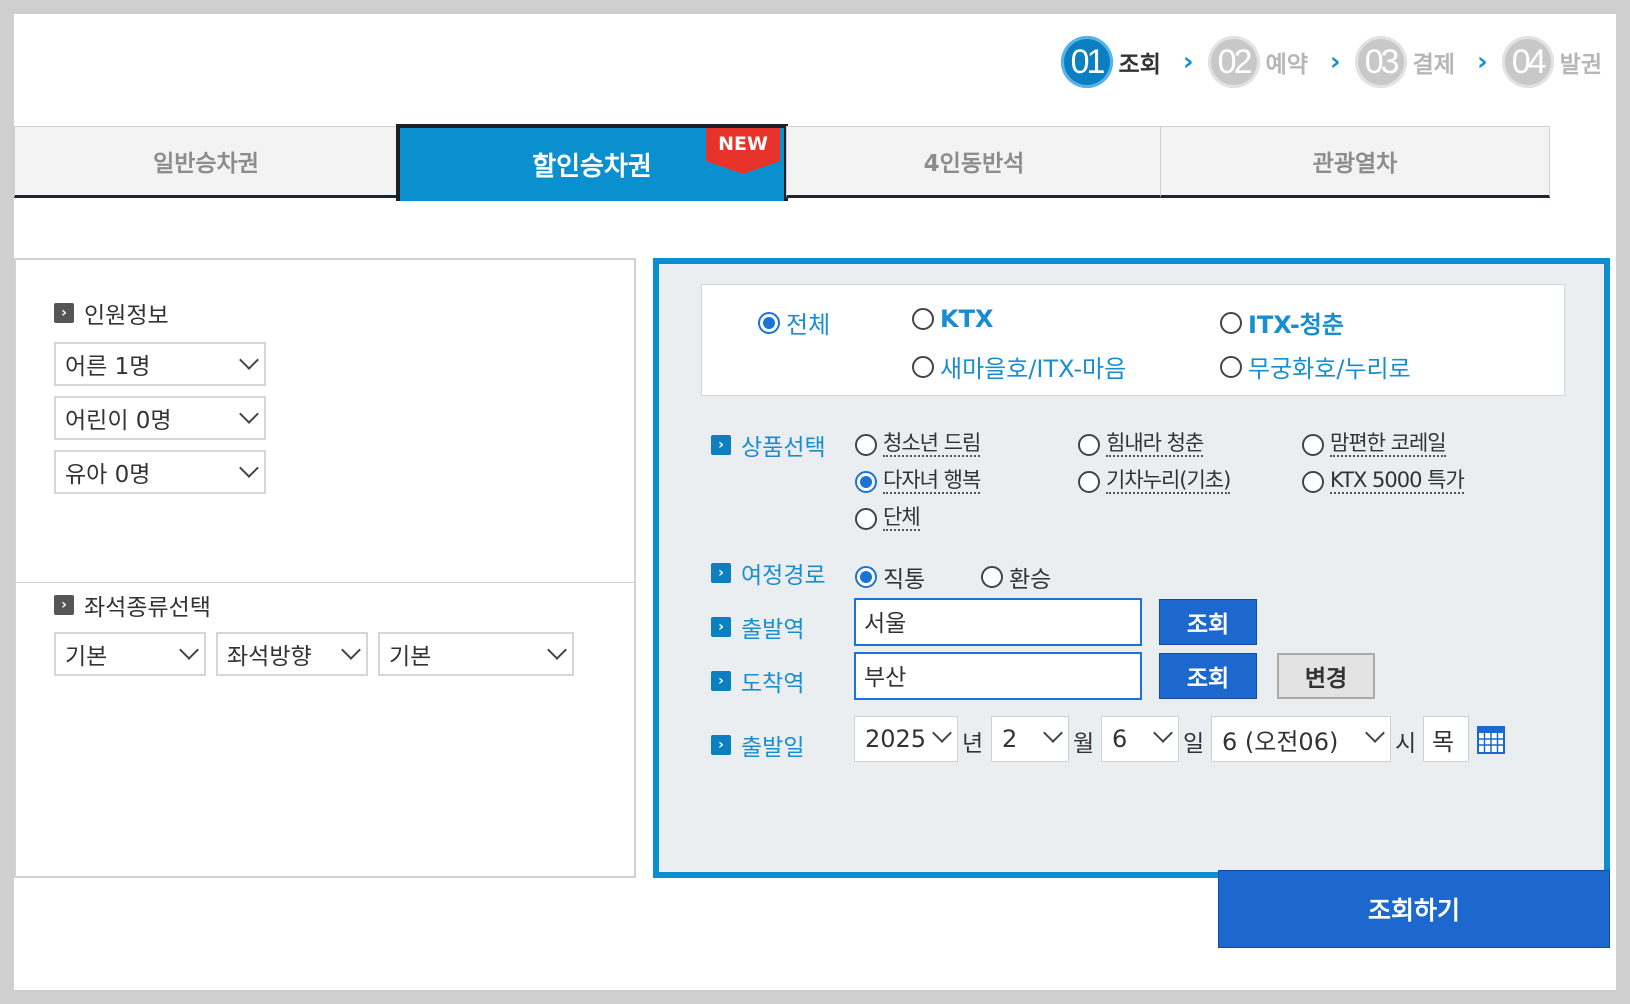  I want to click on child-count-value: 어린이 0명, so click(118, 421).